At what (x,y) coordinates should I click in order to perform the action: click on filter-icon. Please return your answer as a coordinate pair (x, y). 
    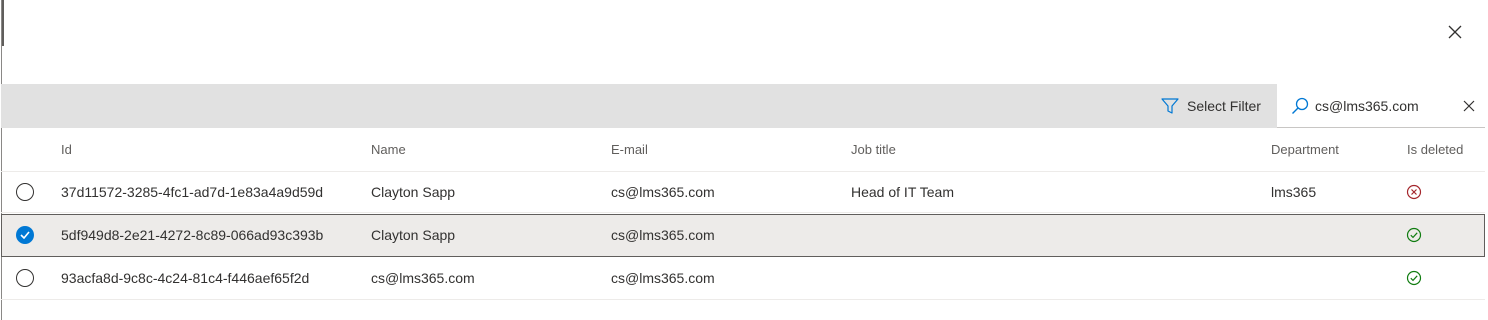
    Looking at the image, I should click on (1170, 106).